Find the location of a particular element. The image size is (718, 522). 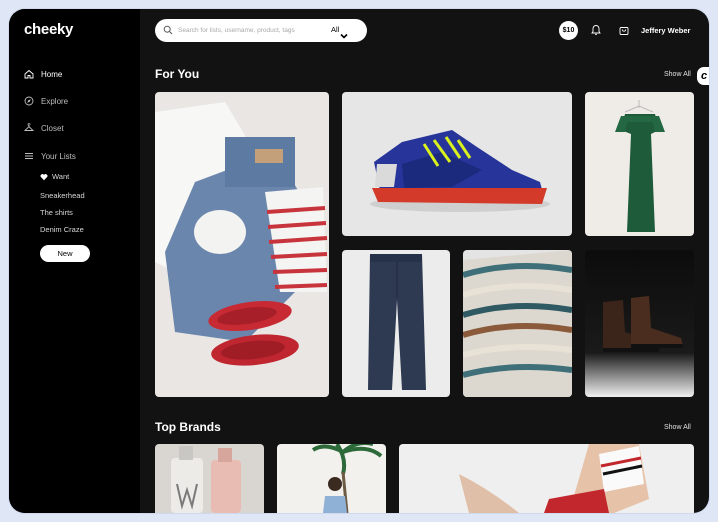

list-item-denim-craze: Denim Craze is located at coordinates (62, 229).